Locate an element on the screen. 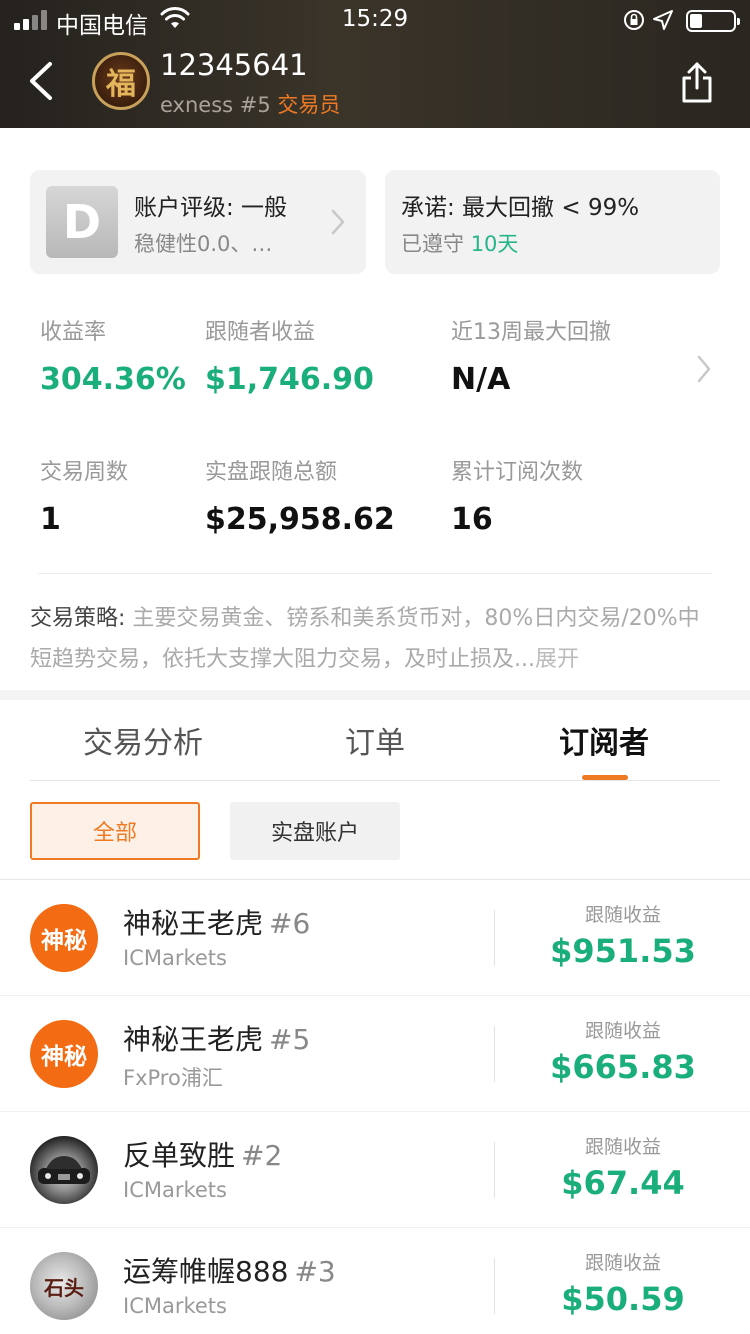  earnings-value: $50.59 is located at coordinates (623, 1299).